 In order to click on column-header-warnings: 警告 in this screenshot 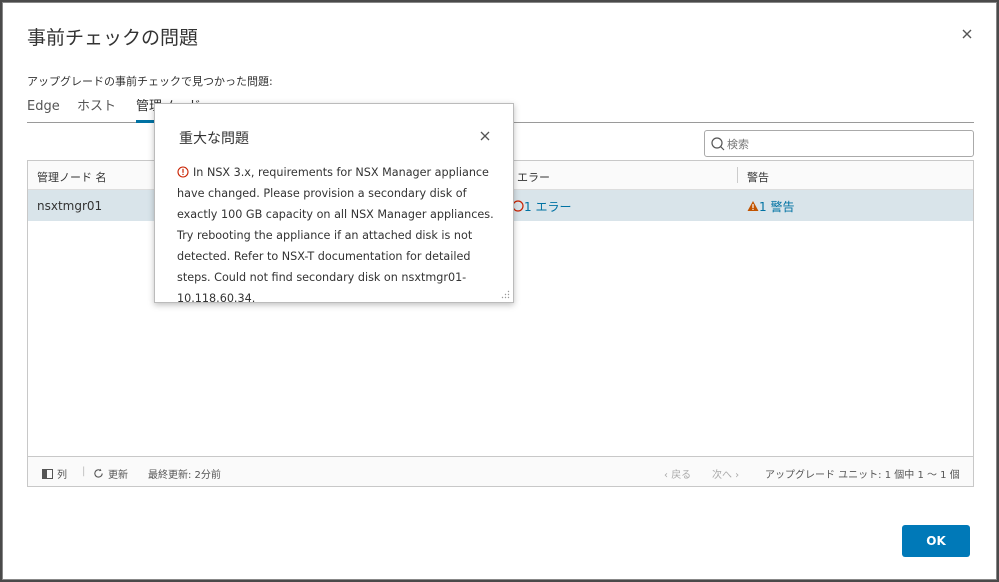, I will do `click(758, 177)`.